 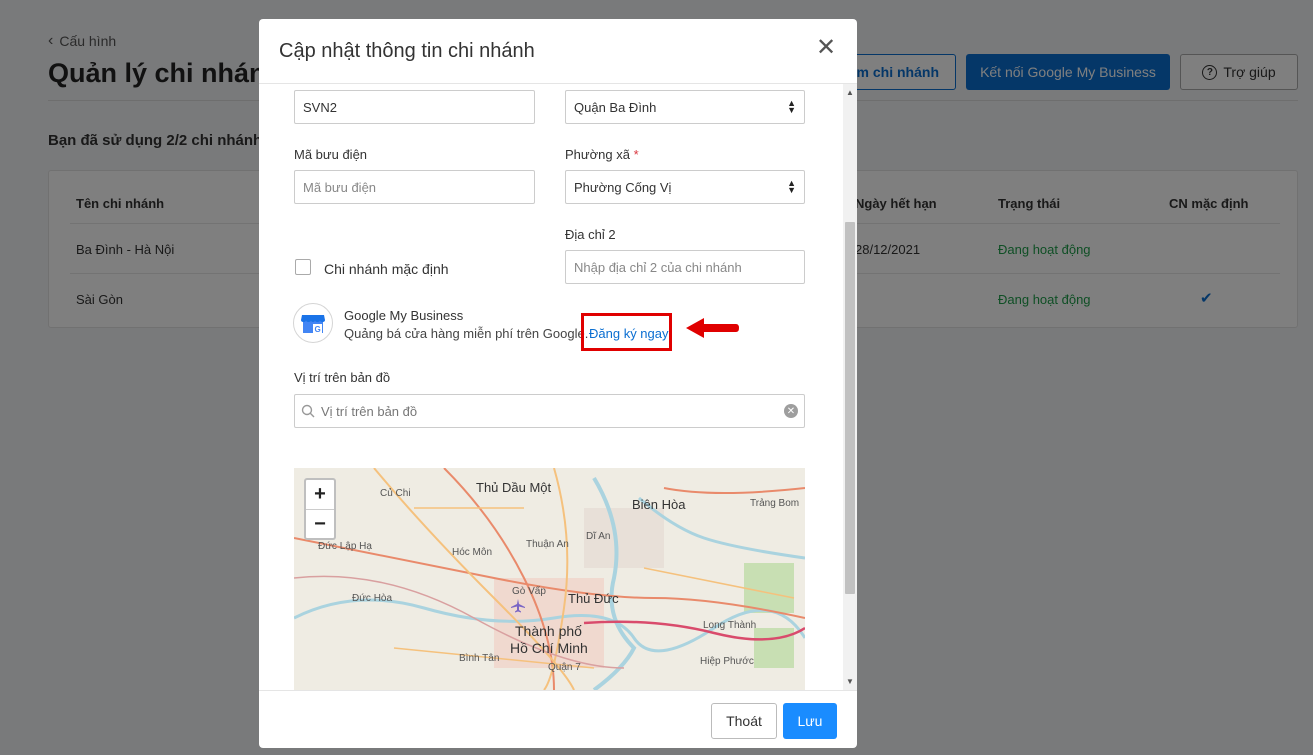 What do you see at coordinates (472, 552) in the screenshot?
I see `map-place-label: Hóc Môn` at bounding box center [472, 552].